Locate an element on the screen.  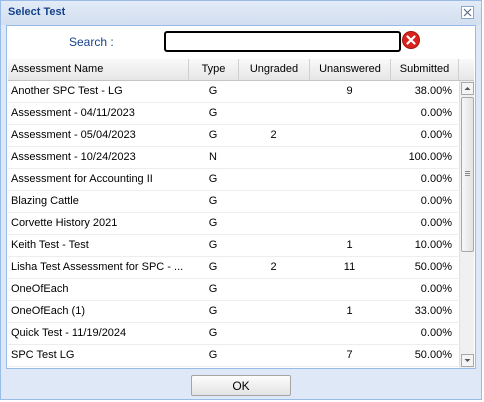
scroll-thumb is located at coordinates (467, 174).